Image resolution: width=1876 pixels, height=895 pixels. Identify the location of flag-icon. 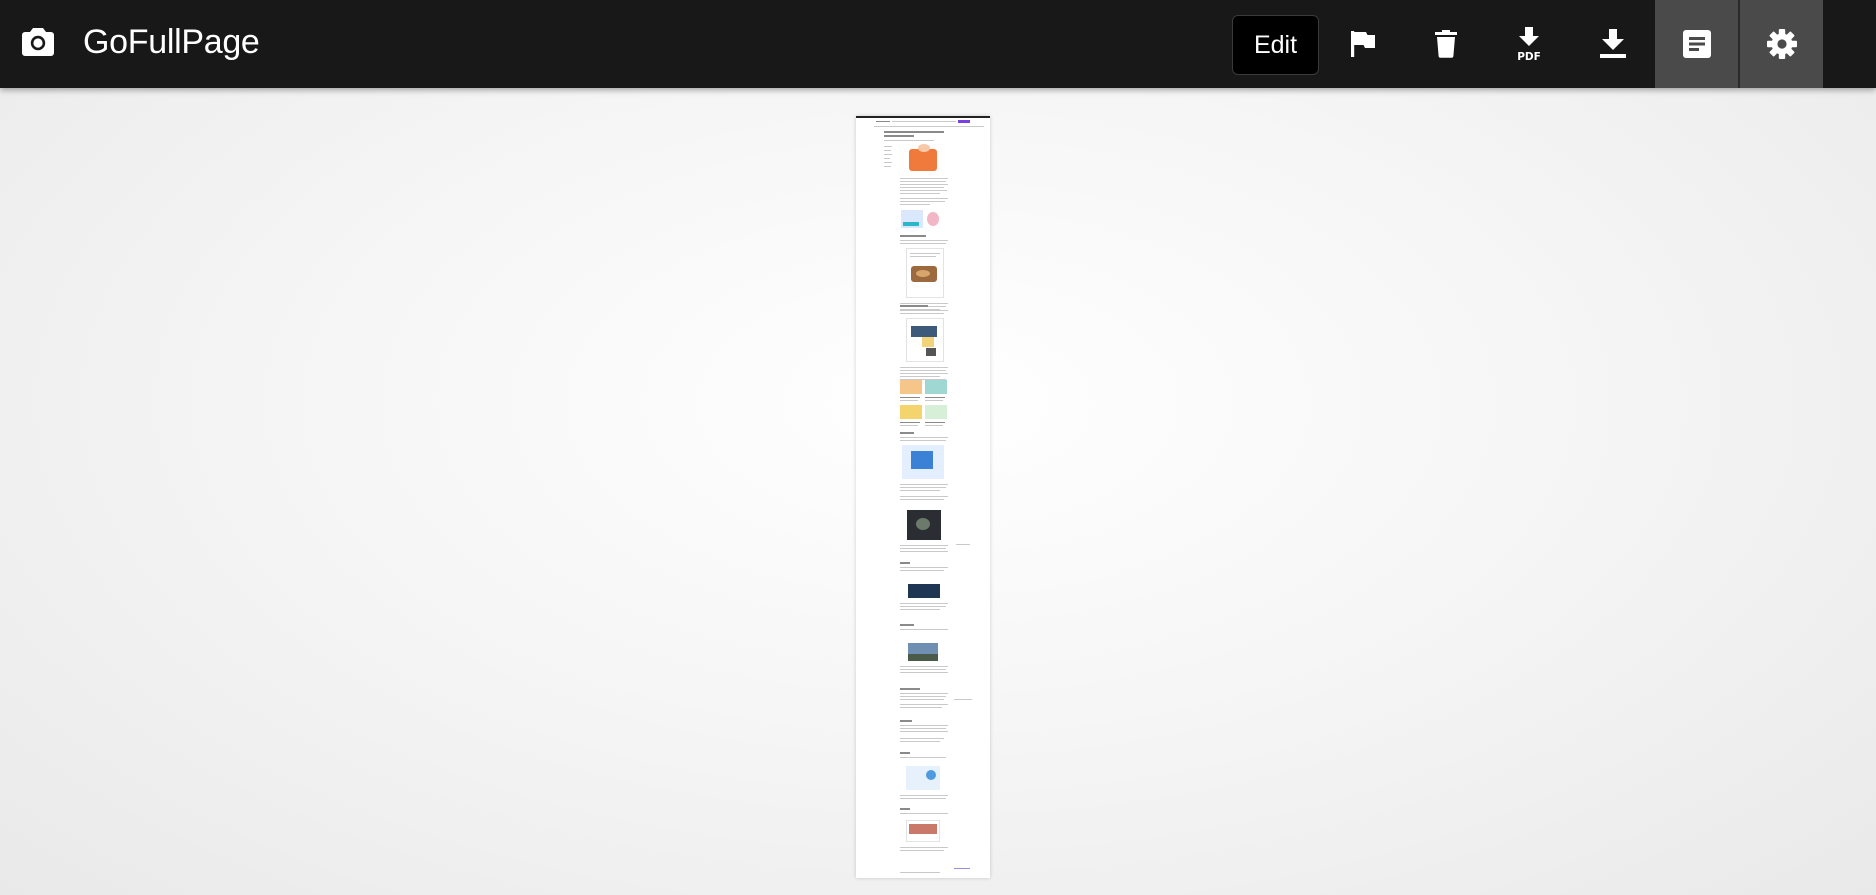
(1362, 44).